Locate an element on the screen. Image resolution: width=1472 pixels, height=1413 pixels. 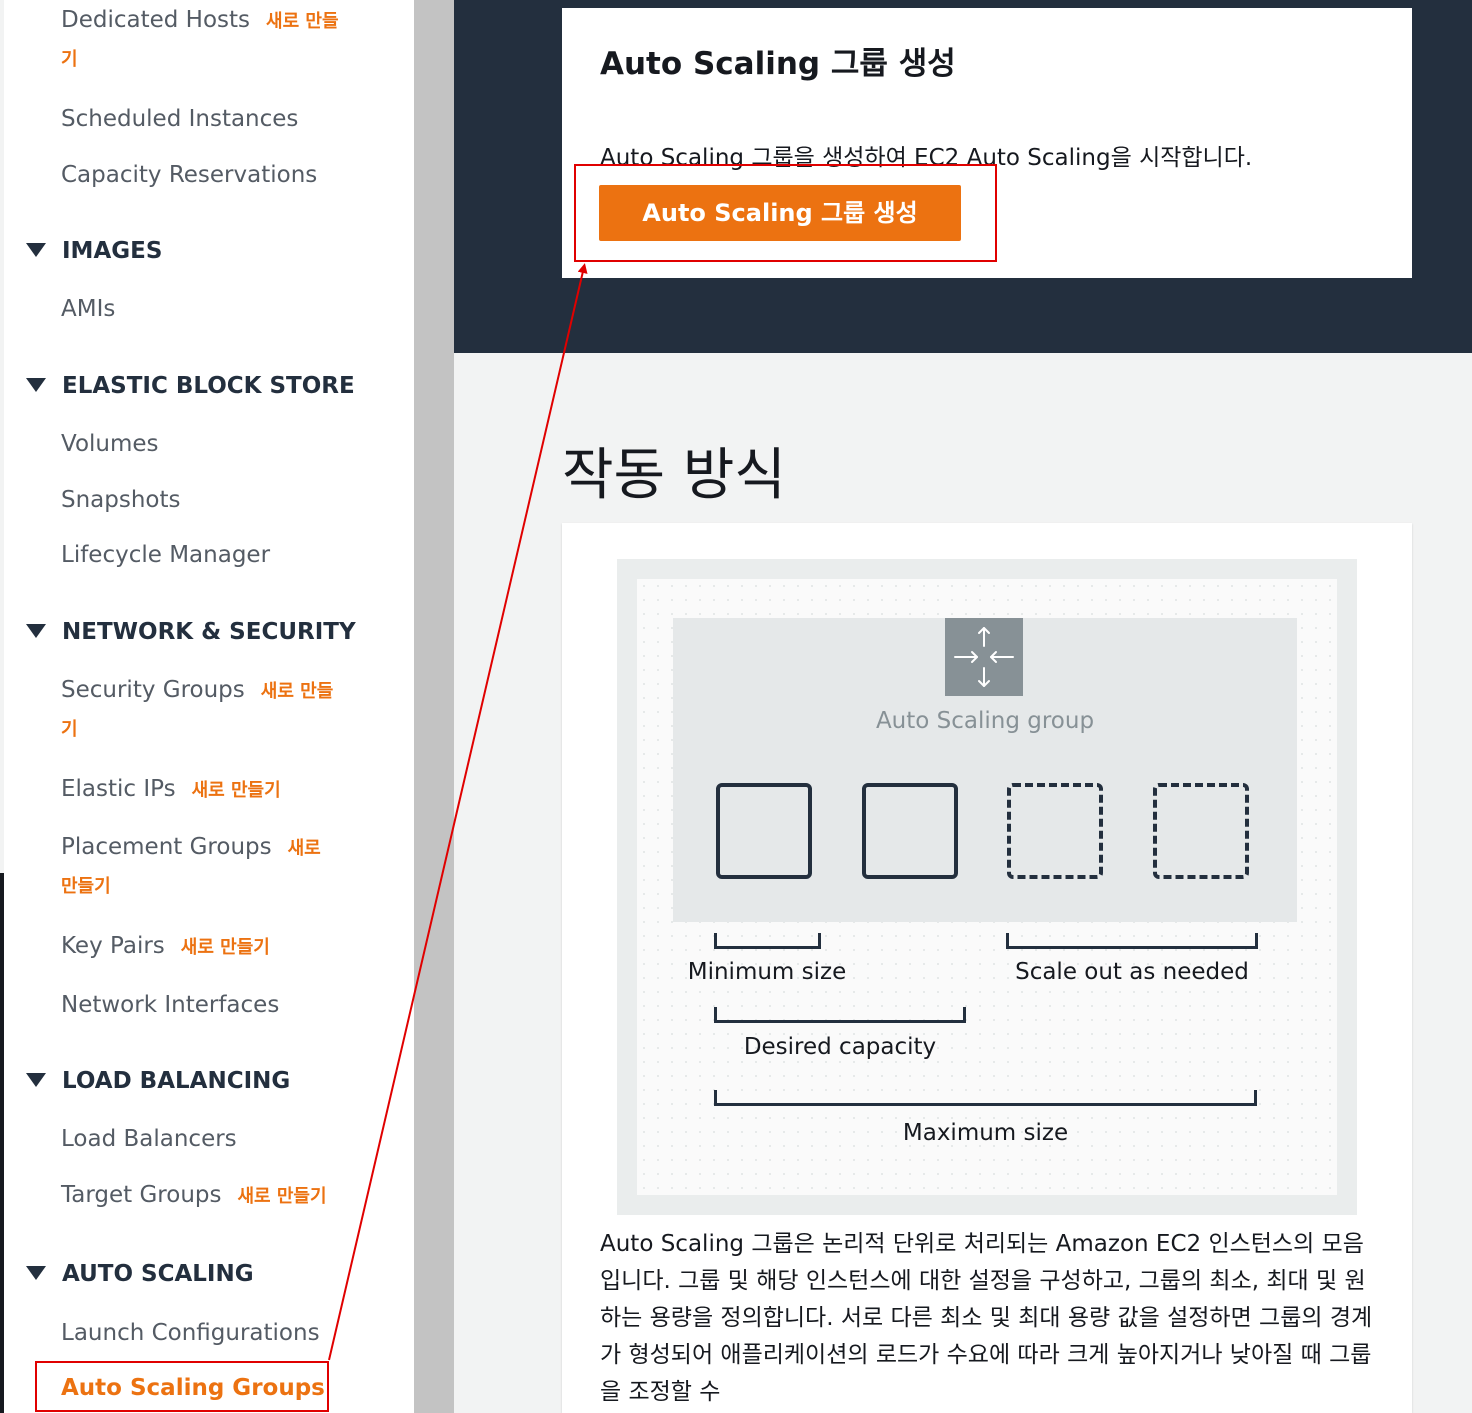
sidebar-item-key-pairs: Key Pairs 새로 만들기 is located at coordinates (165, 947).